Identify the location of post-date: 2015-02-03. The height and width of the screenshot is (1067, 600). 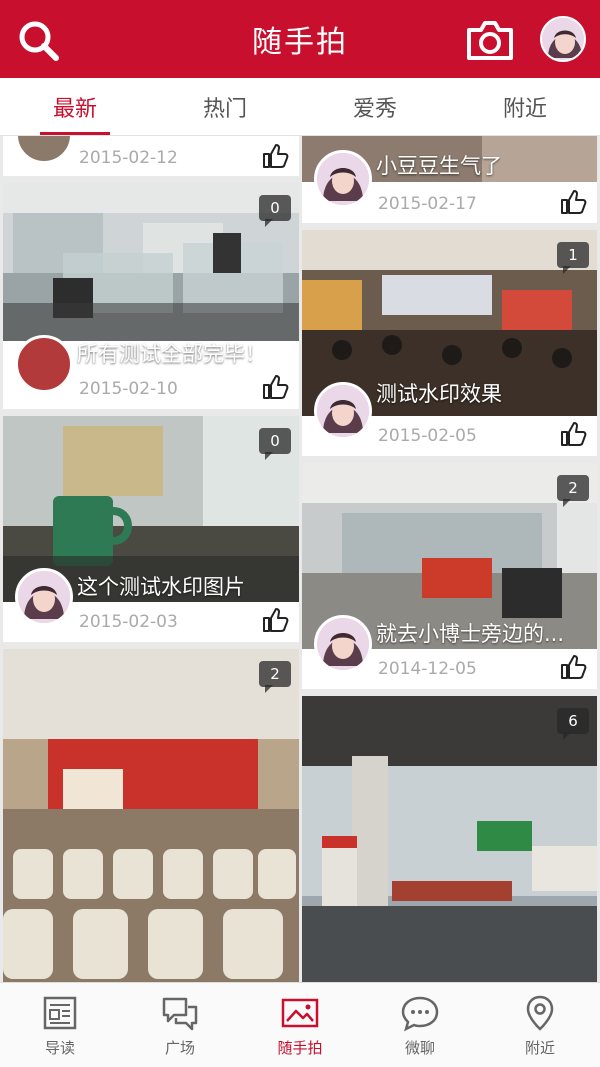
(128, 622).